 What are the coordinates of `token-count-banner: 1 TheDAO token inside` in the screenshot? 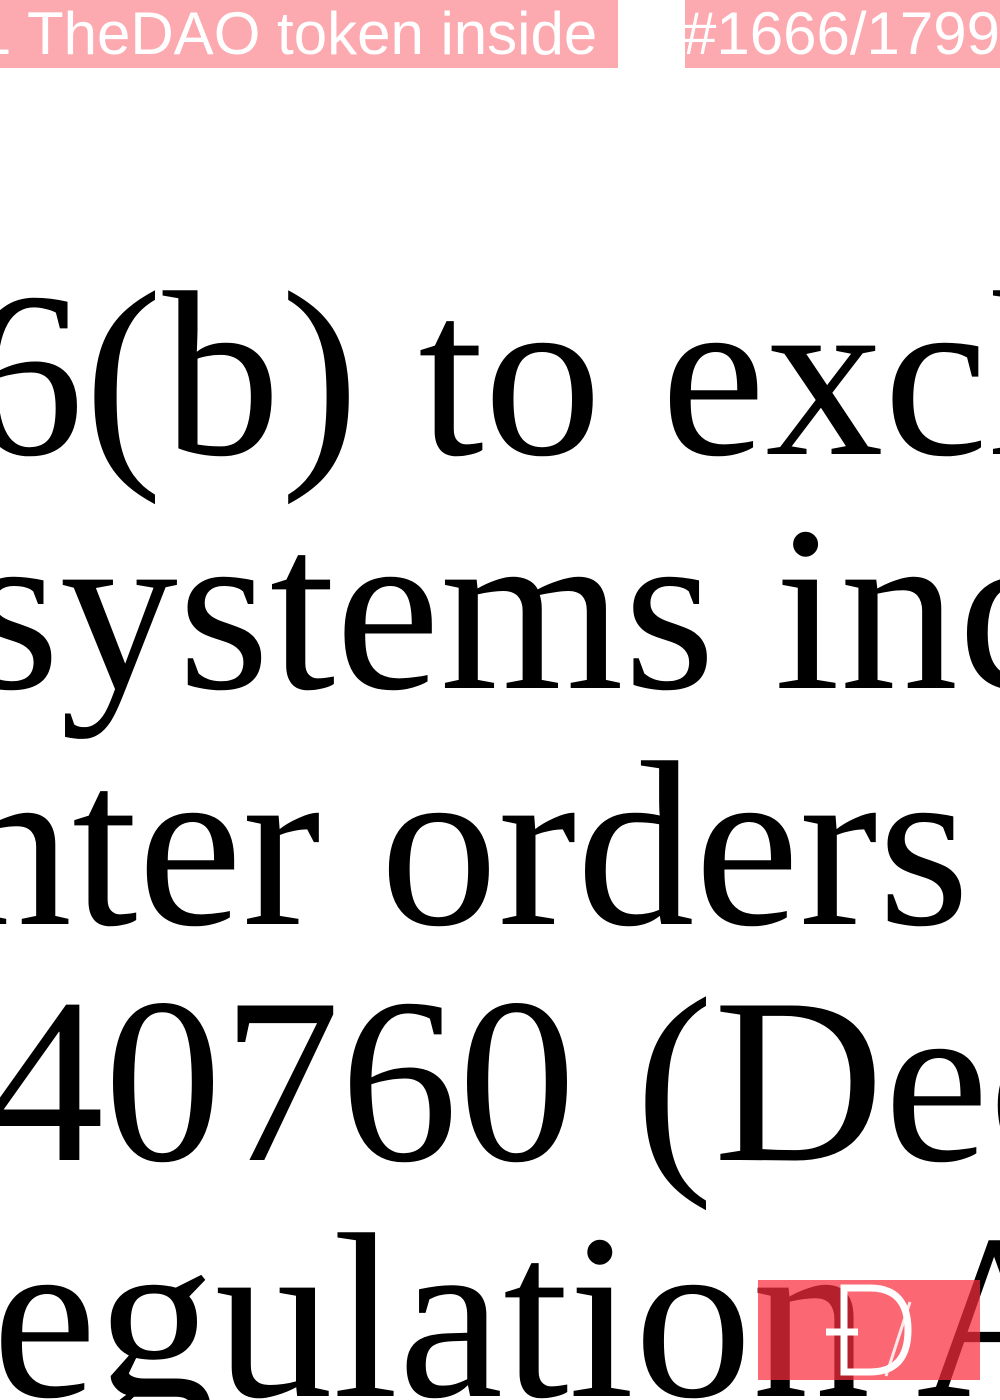 It's located at (309, 34).